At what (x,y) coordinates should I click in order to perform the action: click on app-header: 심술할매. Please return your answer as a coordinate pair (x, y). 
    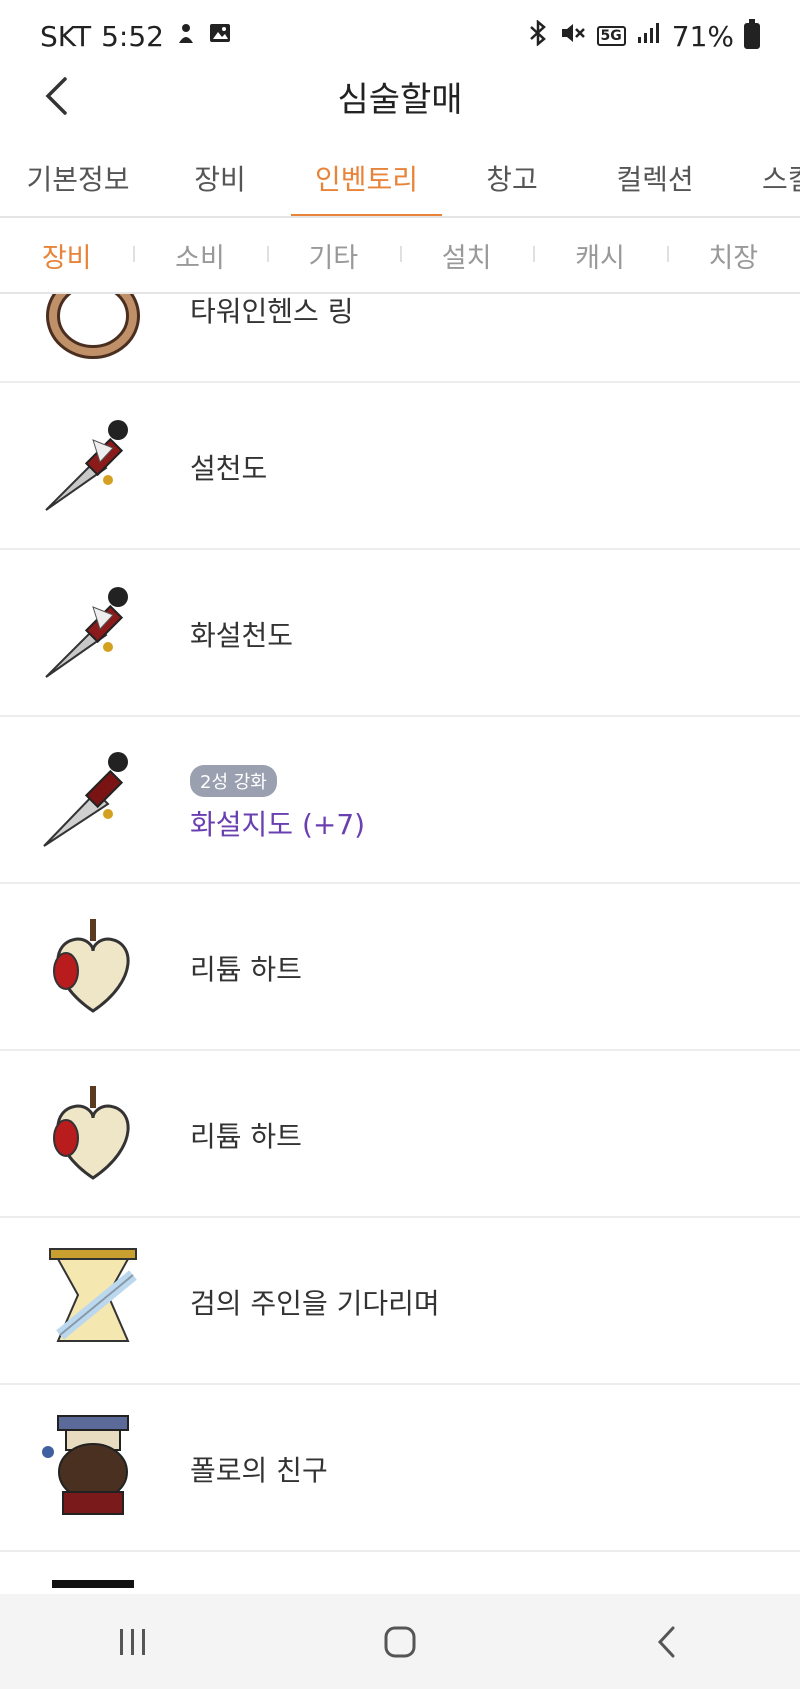
    Looking at the image, I should click on (400, 96).